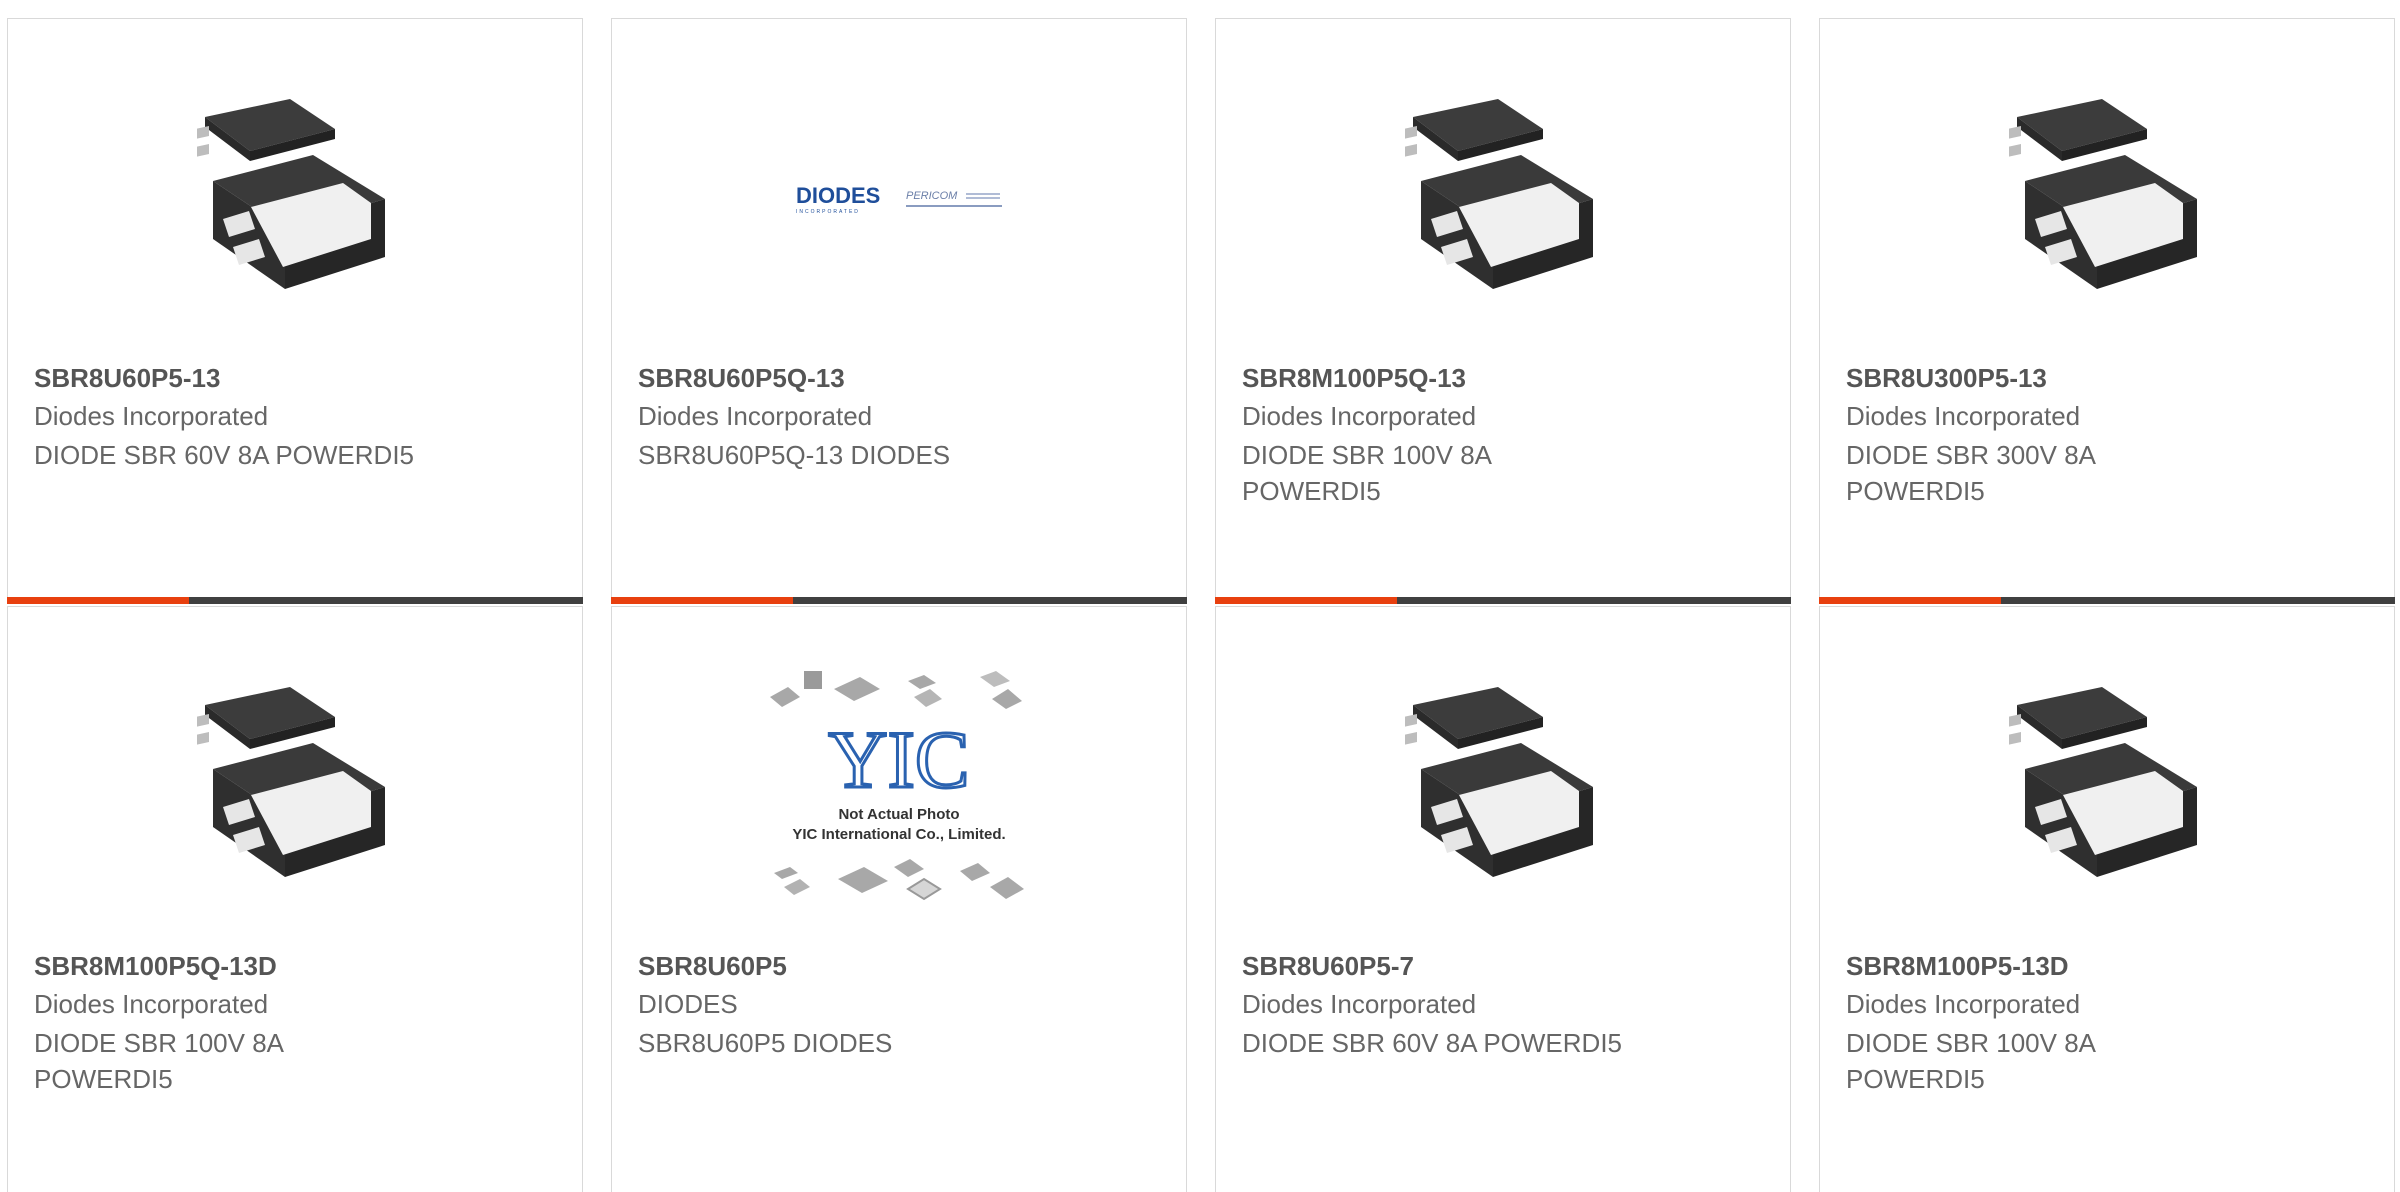  Describe the element at coordinates (828, 212) in the screenshot. I see `svg-text: INCORPORATED` at that location.